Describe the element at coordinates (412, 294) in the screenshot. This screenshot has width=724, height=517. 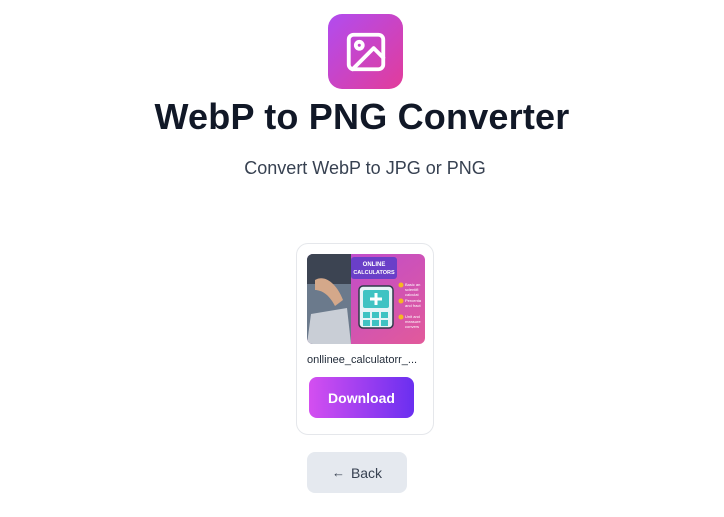
I see `thumbnail-bullet: calculat` at that location.